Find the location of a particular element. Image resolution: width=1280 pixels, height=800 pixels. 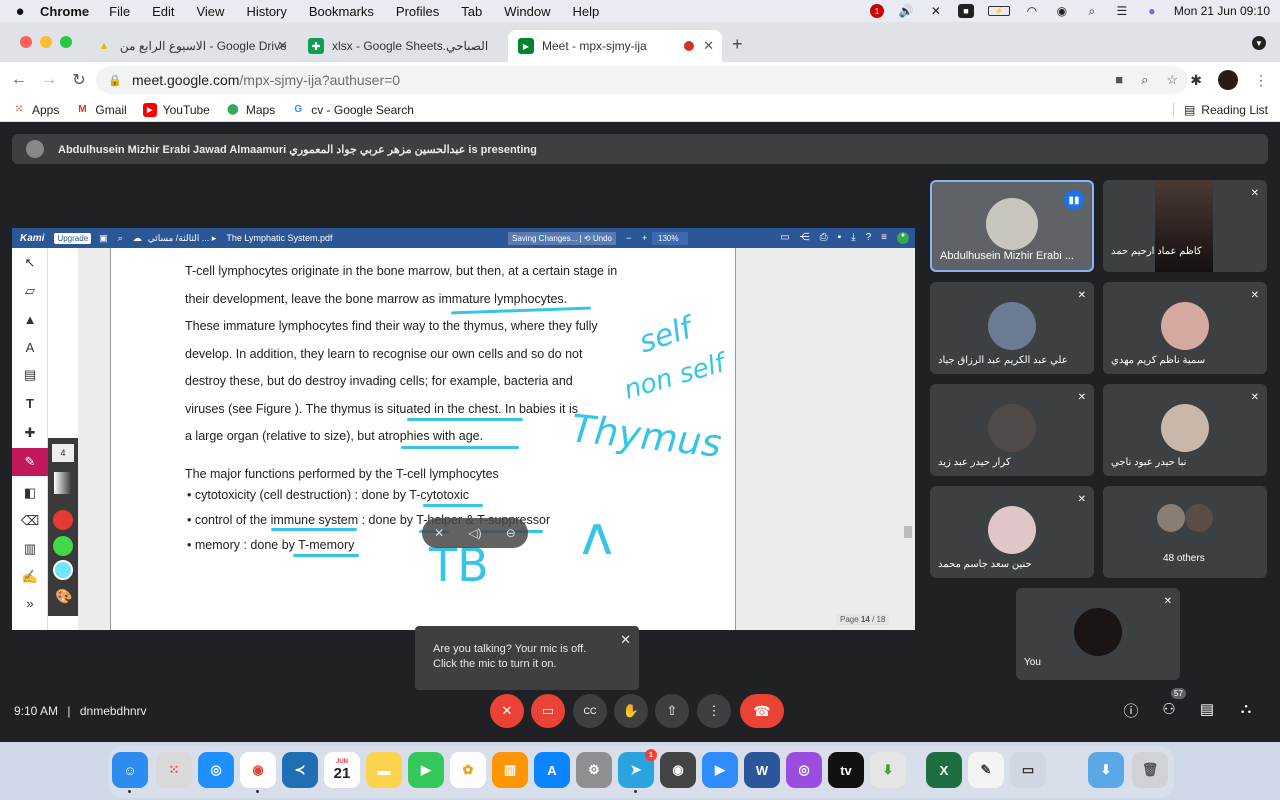

equation-tool-icon: ✚ is located at coordinates (30, 433).